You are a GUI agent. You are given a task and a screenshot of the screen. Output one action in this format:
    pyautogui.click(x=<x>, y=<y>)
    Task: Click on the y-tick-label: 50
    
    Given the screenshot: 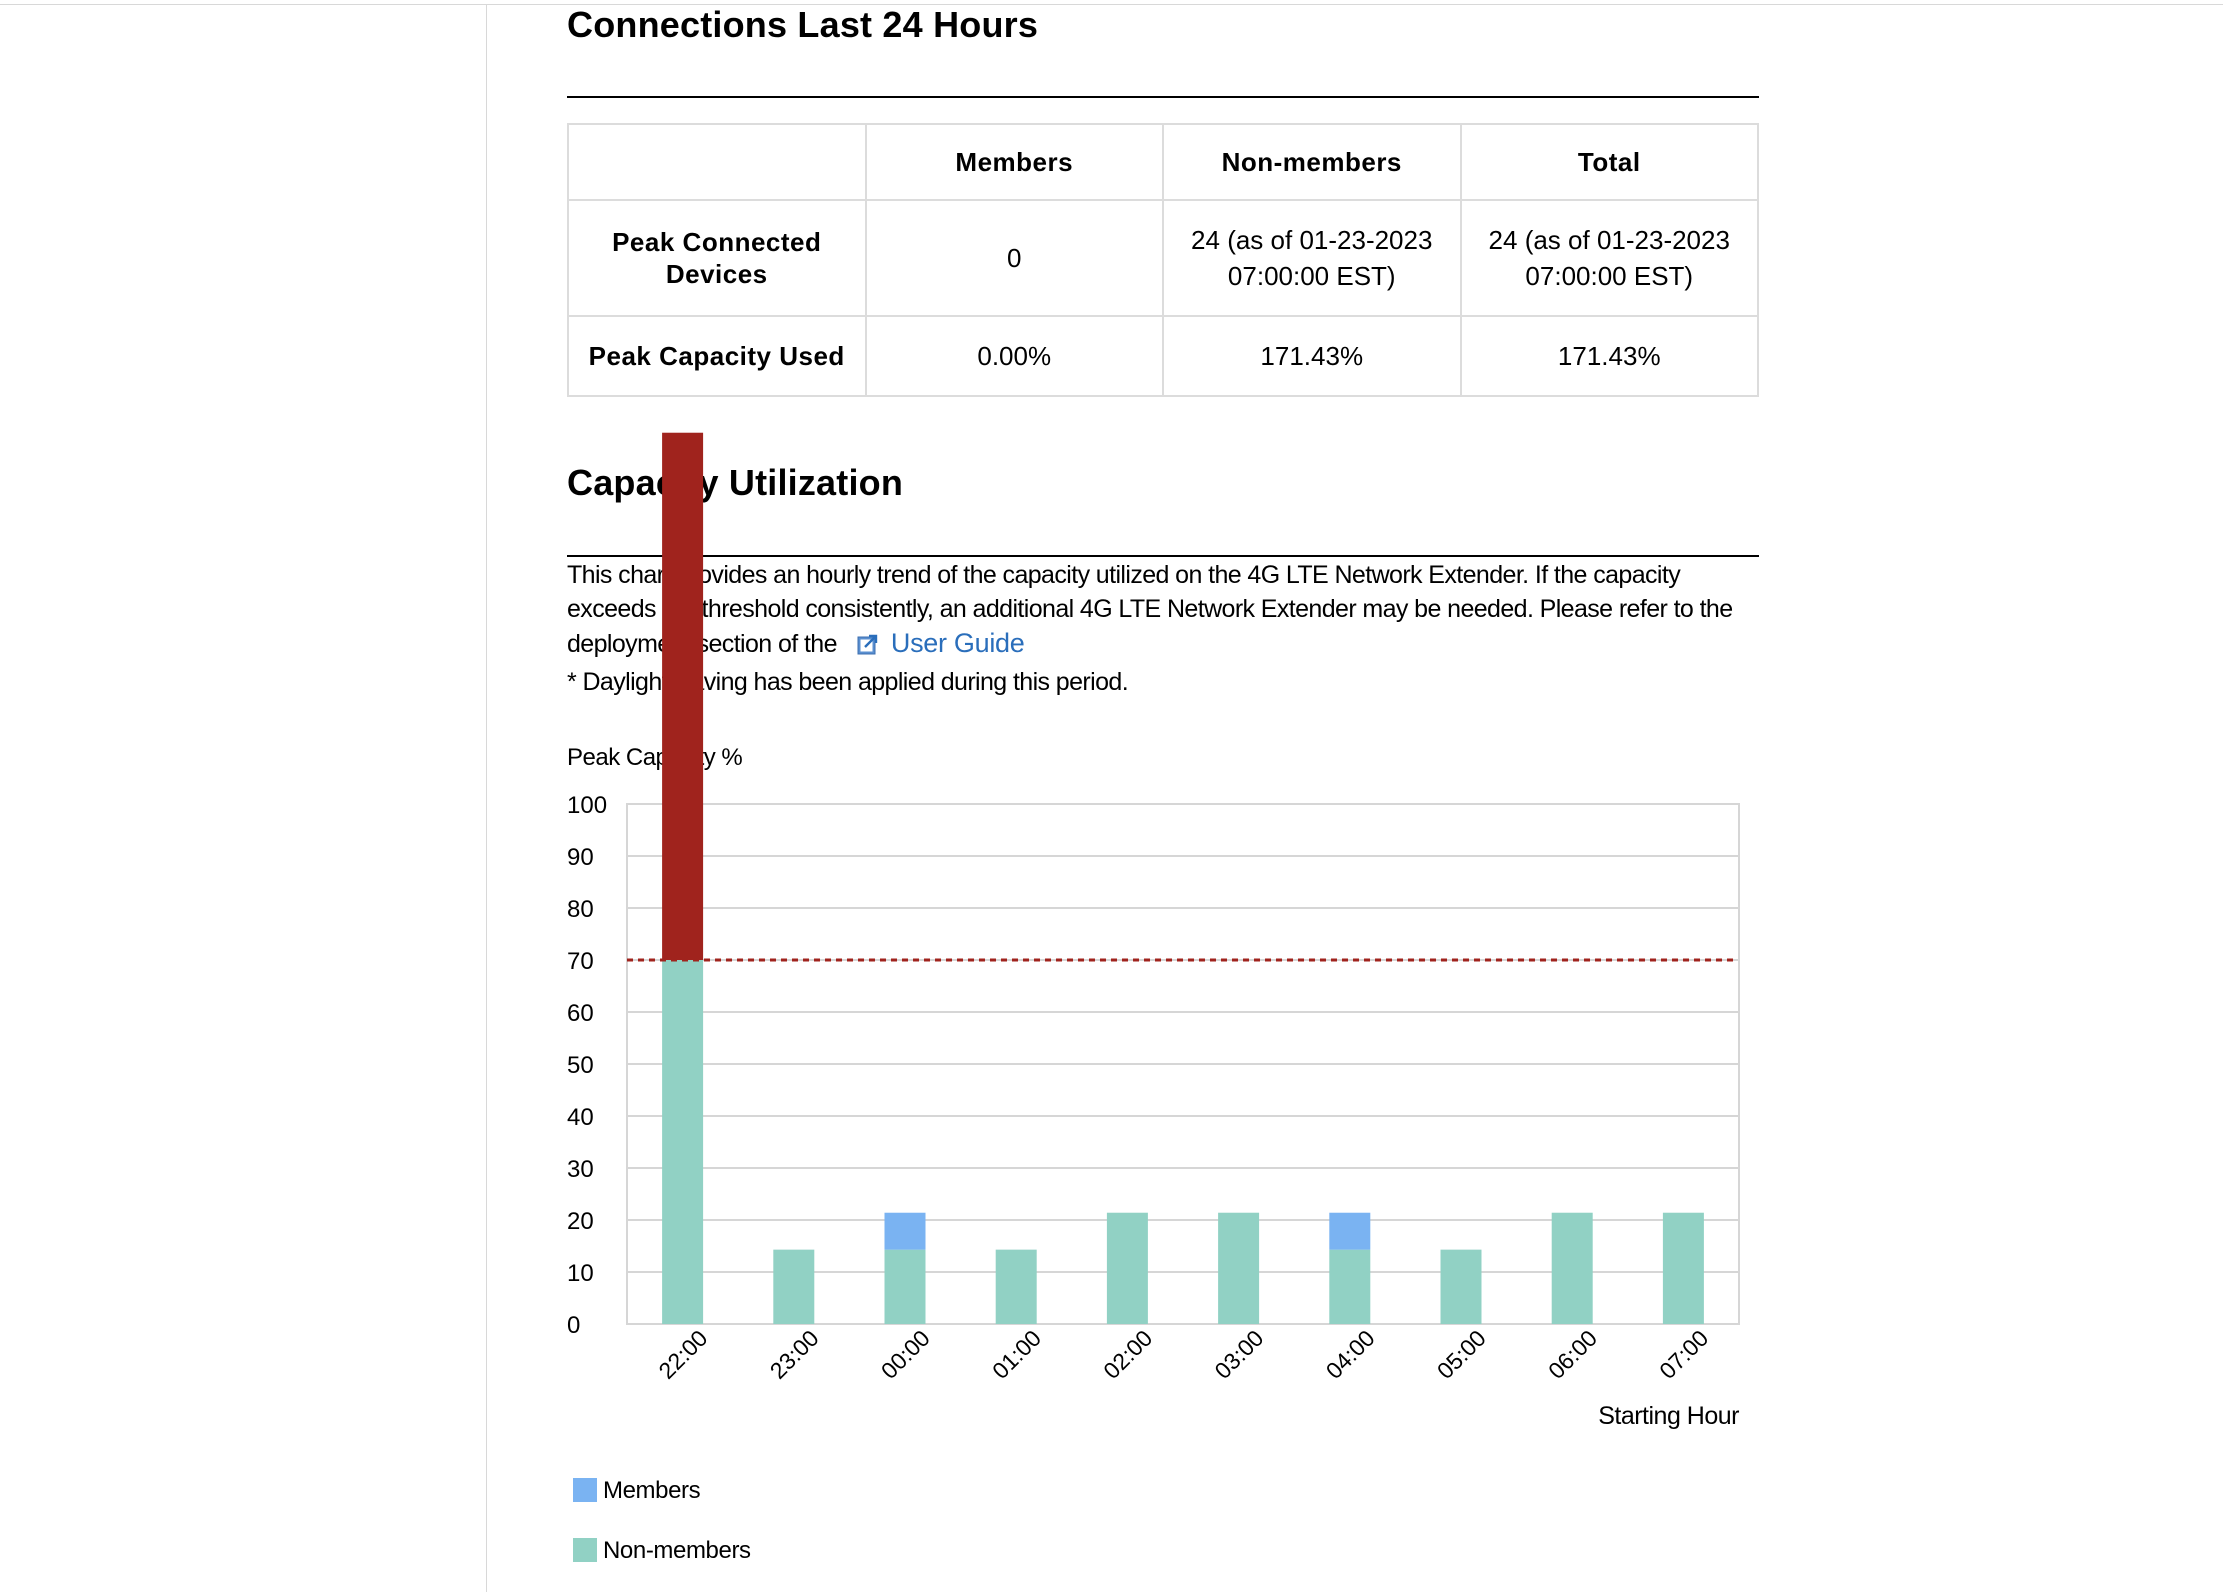 What is the action you would take?
    pyautogui.click(x=580, y=1065)
    